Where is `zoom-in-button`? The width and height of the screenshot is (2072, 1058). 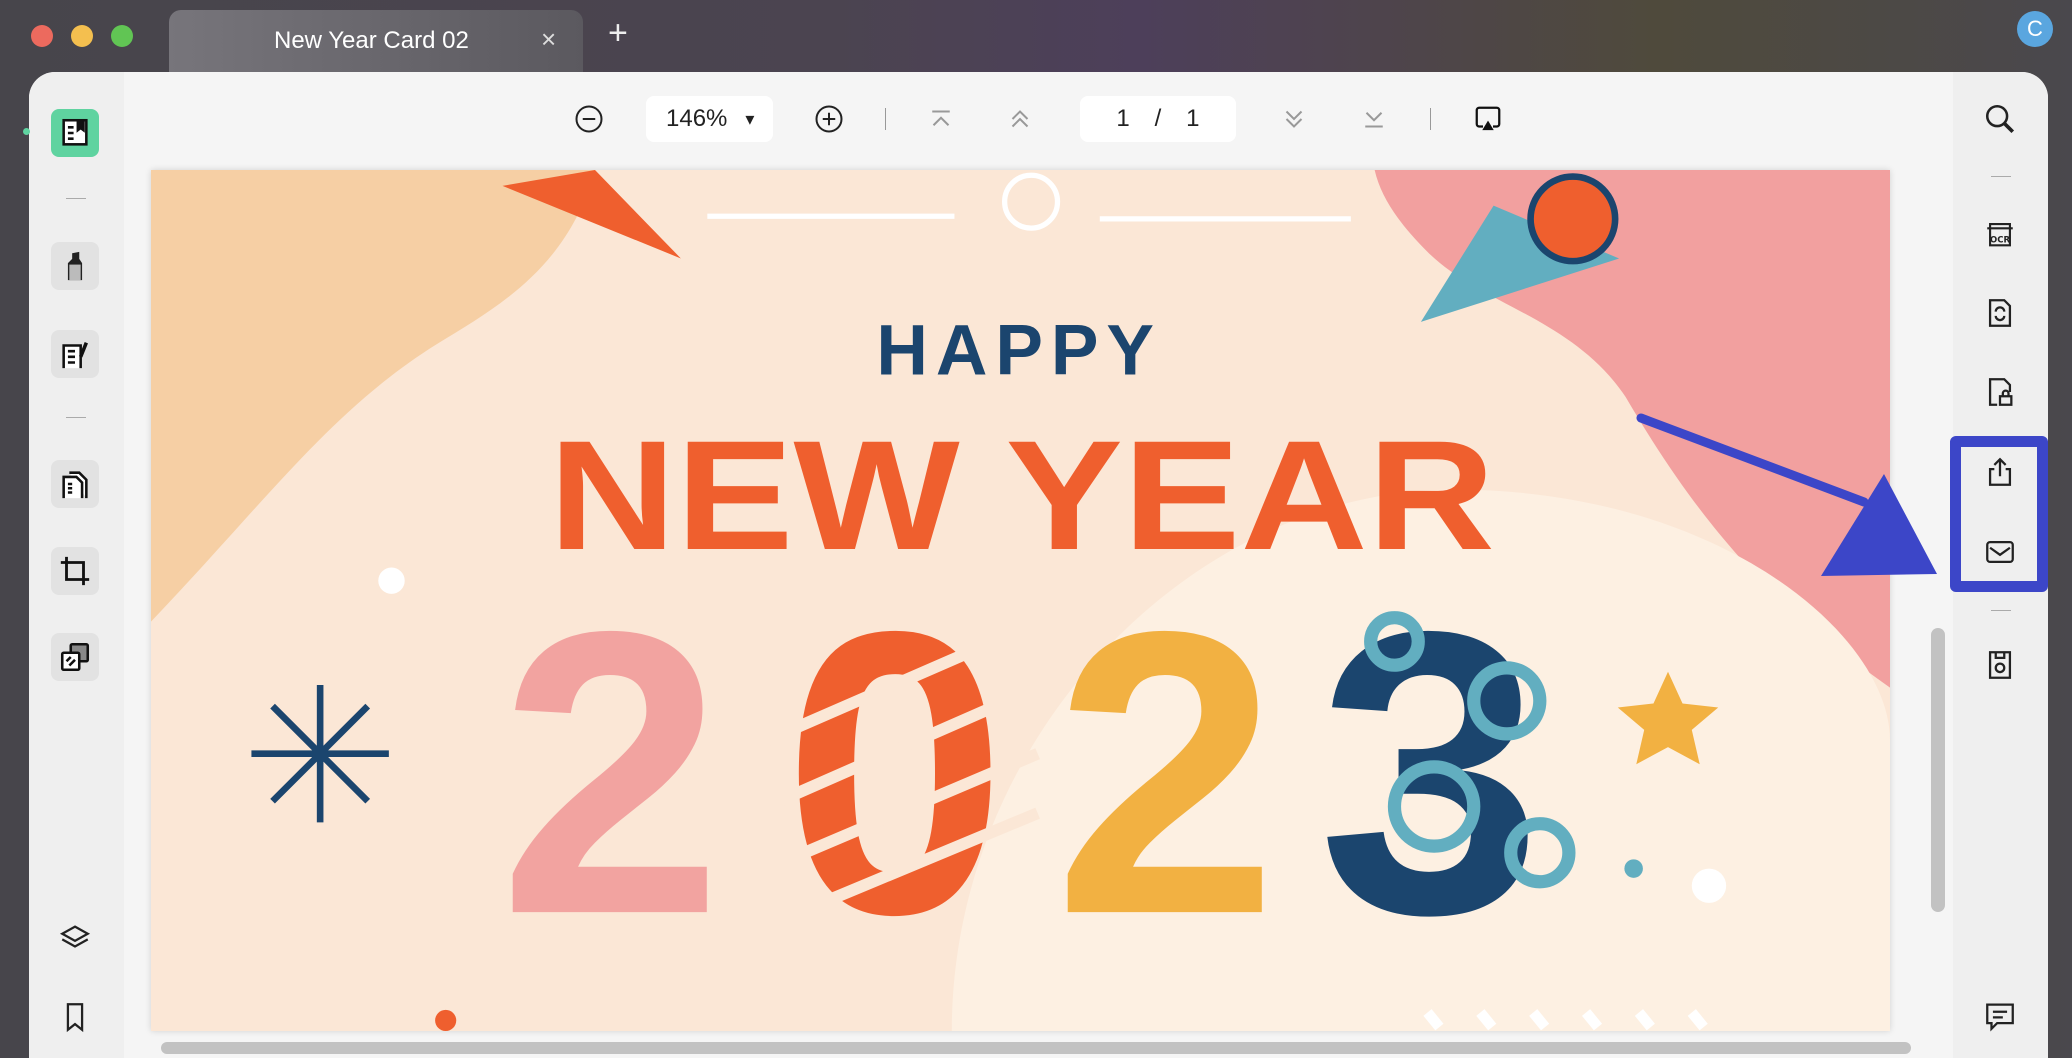
zoom-in-button is located at coordinates (829, 119).